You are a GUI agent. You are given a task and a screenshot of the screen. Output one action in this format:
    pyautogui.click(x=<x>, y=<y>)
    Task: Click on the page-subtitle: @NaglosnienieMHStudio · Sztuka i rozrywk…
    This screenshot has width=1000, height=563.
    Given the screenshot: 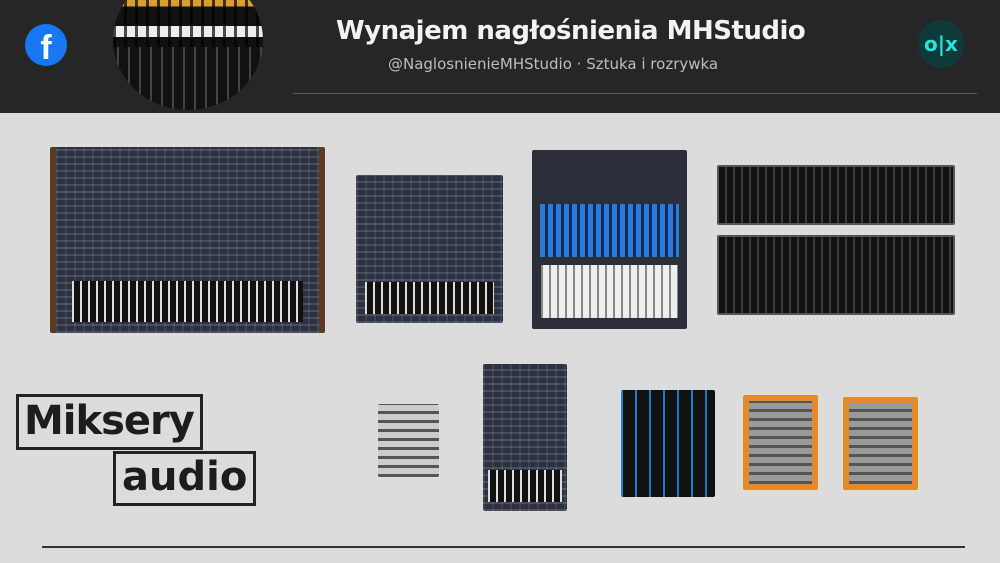 What is the action you would take?
    pyautogui.click(x=553, y=64)
    